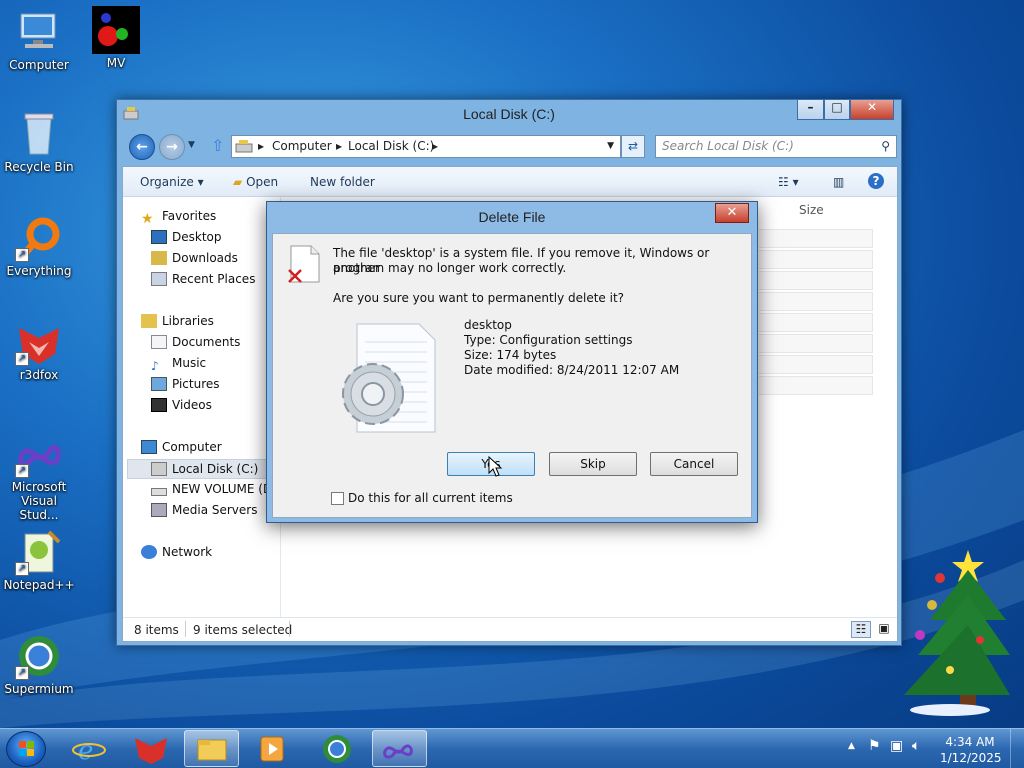 This screenshot has height=768, width=1024. What do you see at coordinates (186, 237) in the screenshot?
I see `nav-item-desktop: Desktop` at bounding box center [186, 237].